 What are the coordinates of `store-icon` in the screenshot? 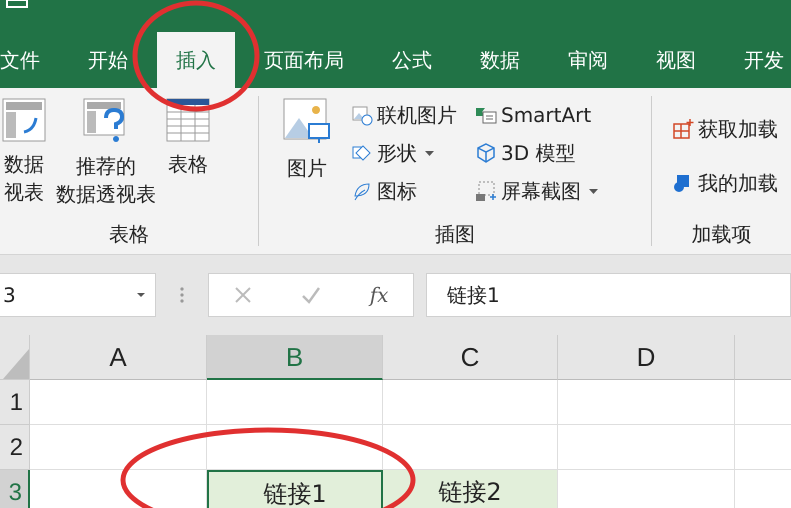 It's located at (683, 129).